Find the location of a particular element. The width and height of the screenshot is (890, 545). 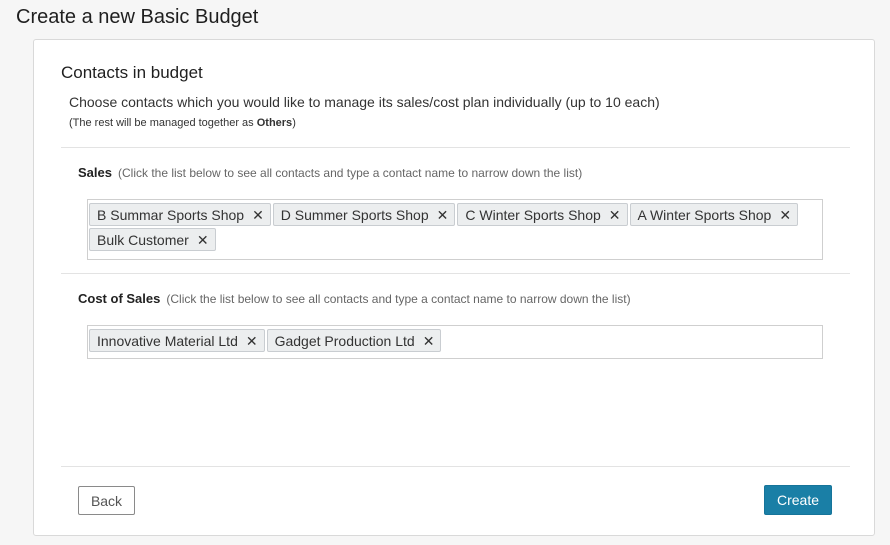

contact-tag-label: Gadget Production Ltd is located at coordinates (344, 340).